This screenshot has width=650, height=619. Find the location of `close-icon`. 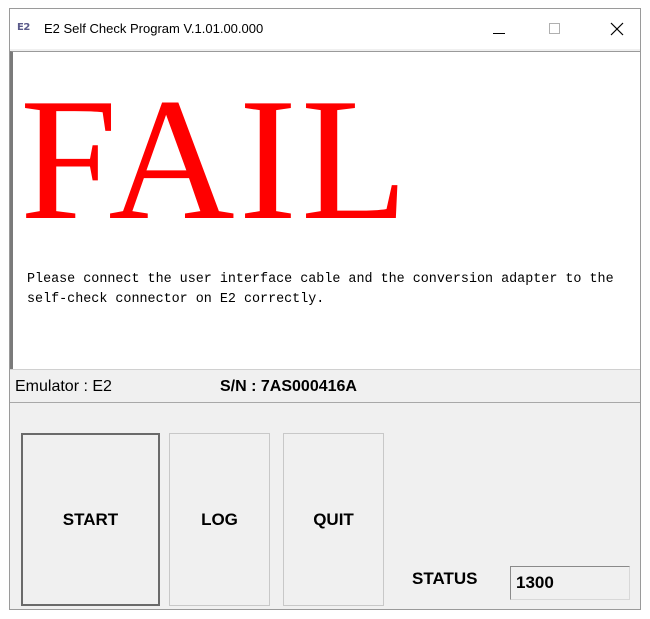

close-icon is located at coordinates (617, 29).